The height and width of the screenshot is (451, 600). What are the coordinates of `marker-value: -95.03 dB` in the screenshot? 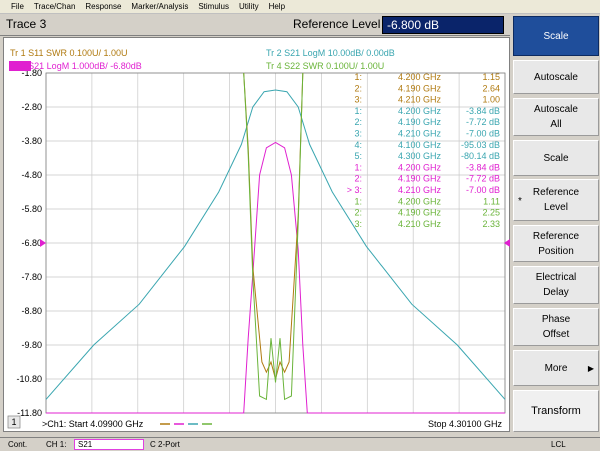 It's located at (480, 145).